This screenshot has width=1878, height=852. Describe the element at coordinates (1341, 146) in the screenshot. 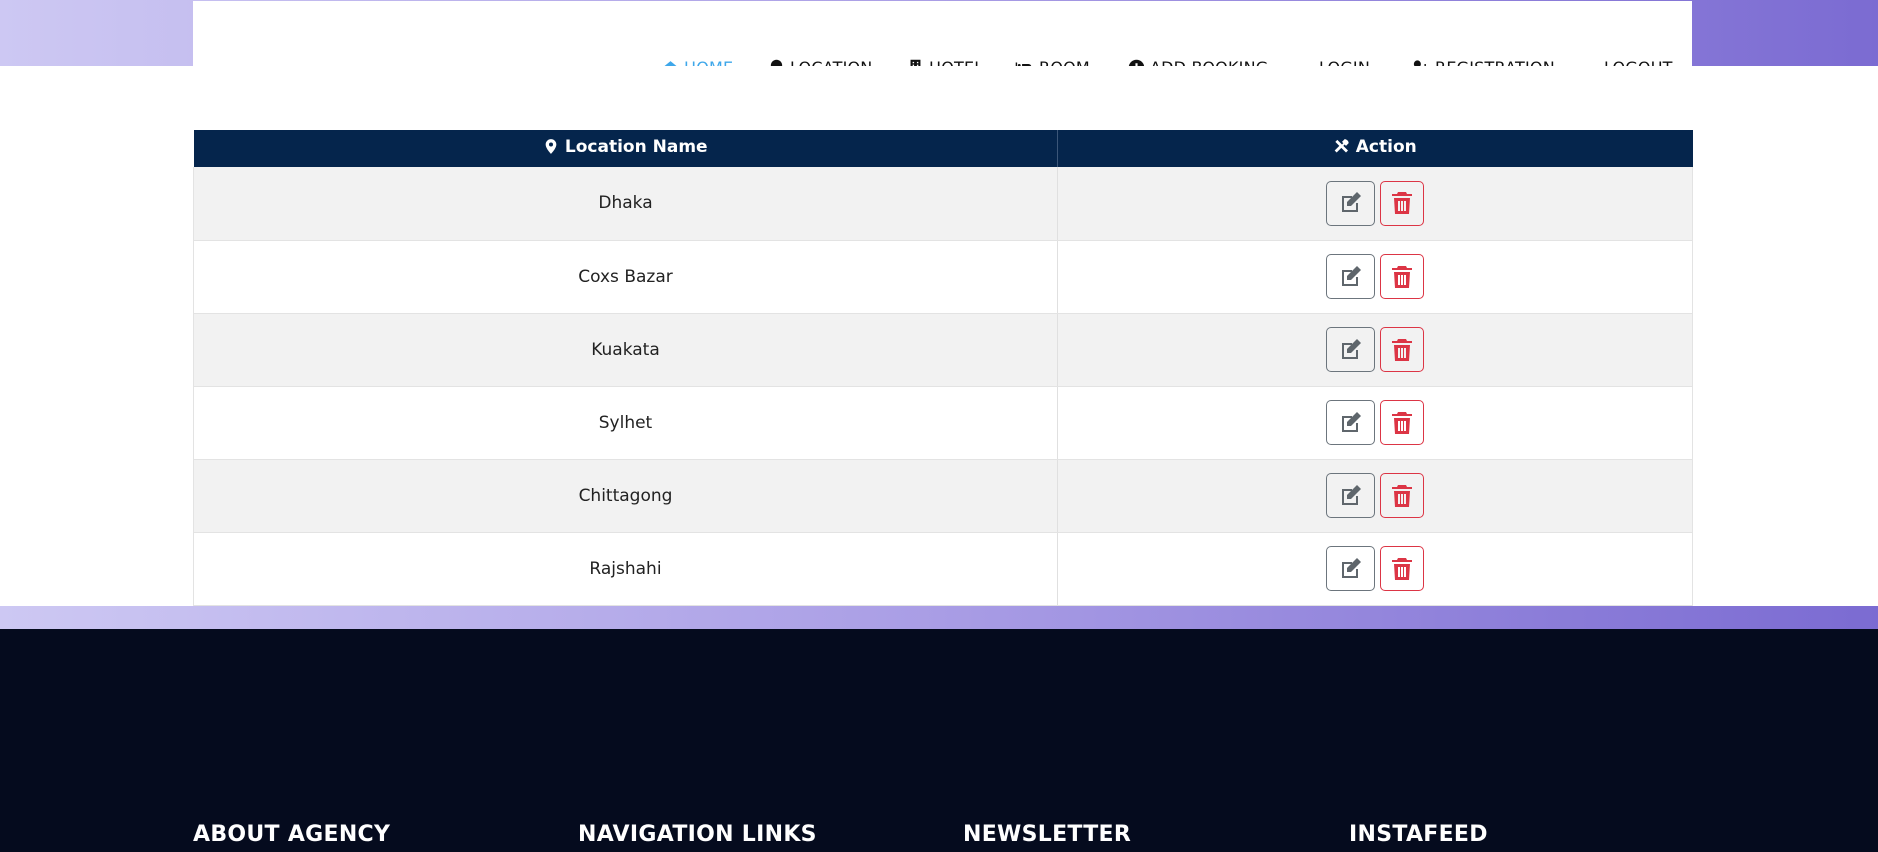

I see `tools-icon` at that location.